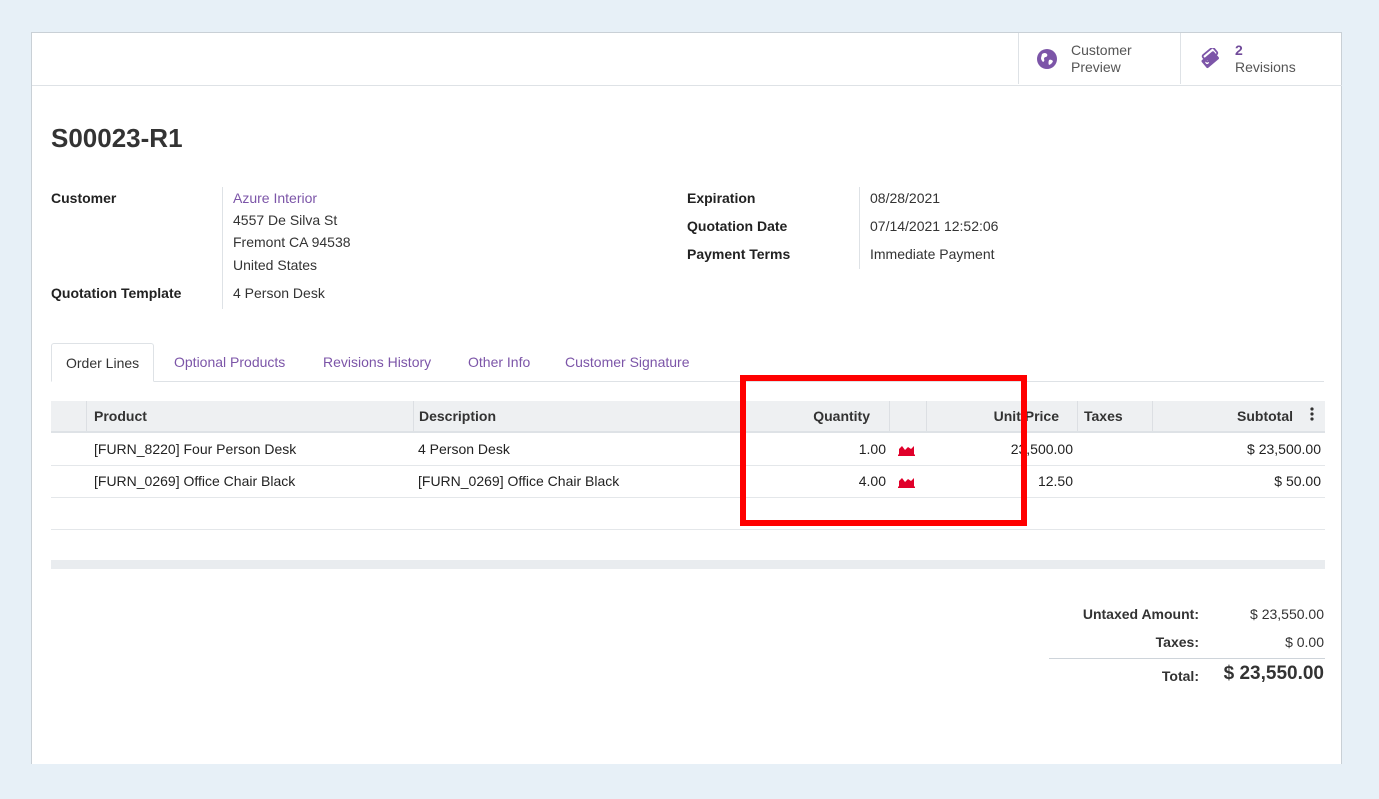  I want to click on payment-terms-label: Payment Terms, so click(739, 254).